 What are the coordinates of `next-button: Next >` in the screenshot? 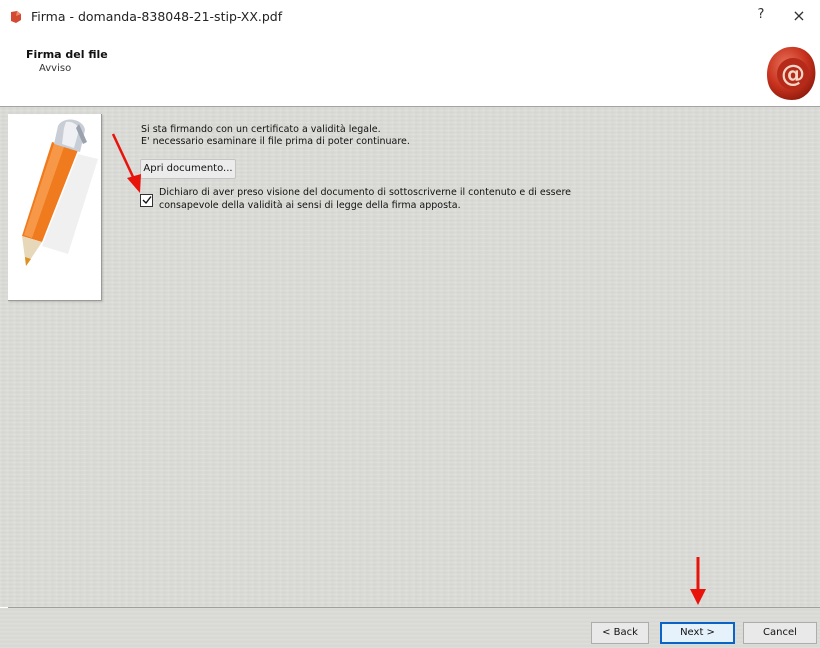 It's located at (697, 633).